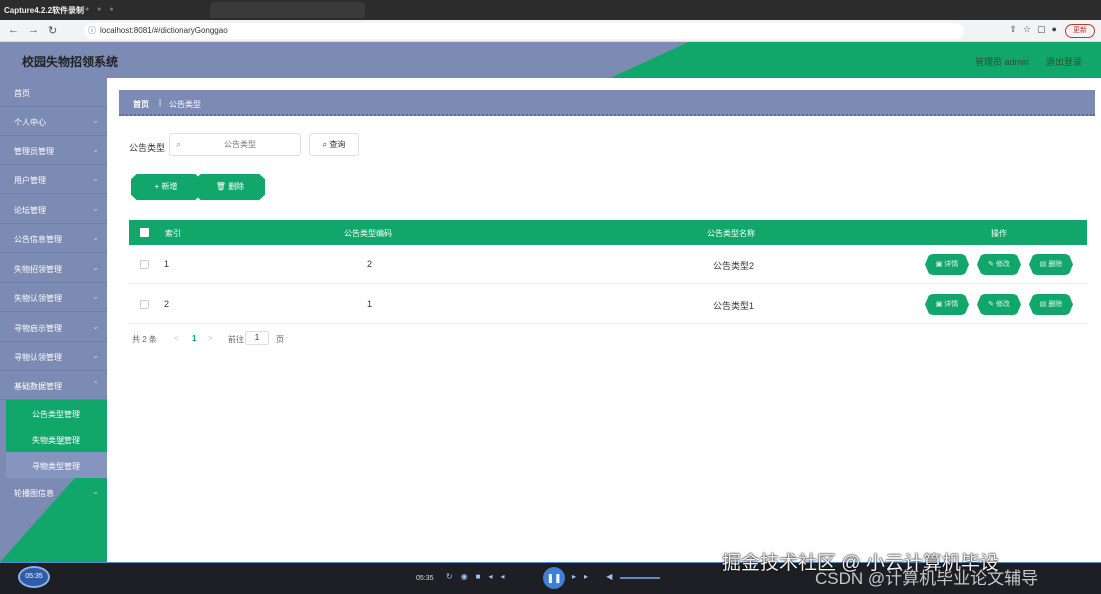 Image resolution: width=1101 pixels, height=594 pixels. What do you see at coordinates (33, 30) in the screenshot?
I see `forward-icon: →` at bounding box center [33, 30].